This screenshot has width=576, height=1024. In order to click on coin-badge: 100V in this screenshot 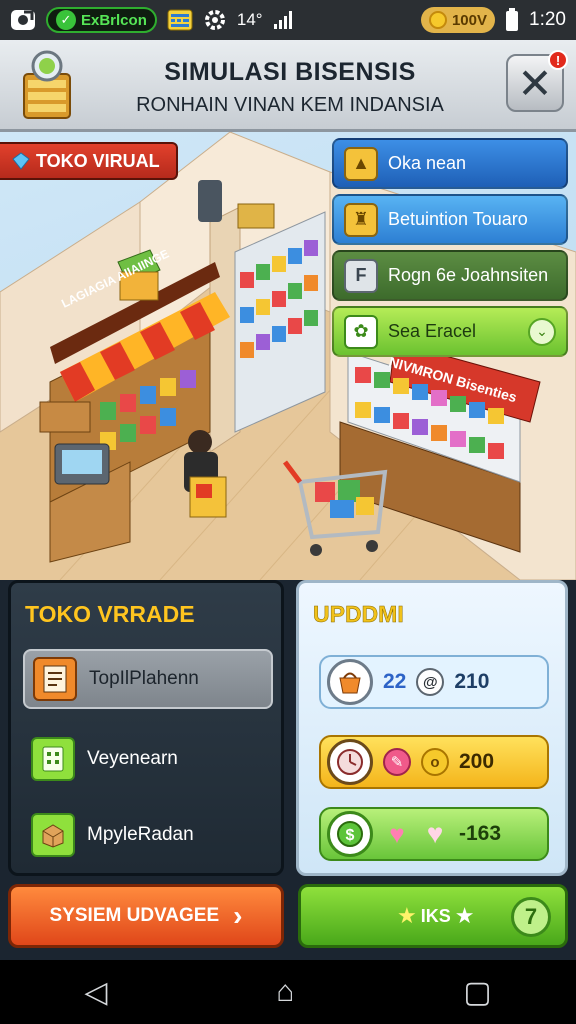, I will do `click(458, 20)`.